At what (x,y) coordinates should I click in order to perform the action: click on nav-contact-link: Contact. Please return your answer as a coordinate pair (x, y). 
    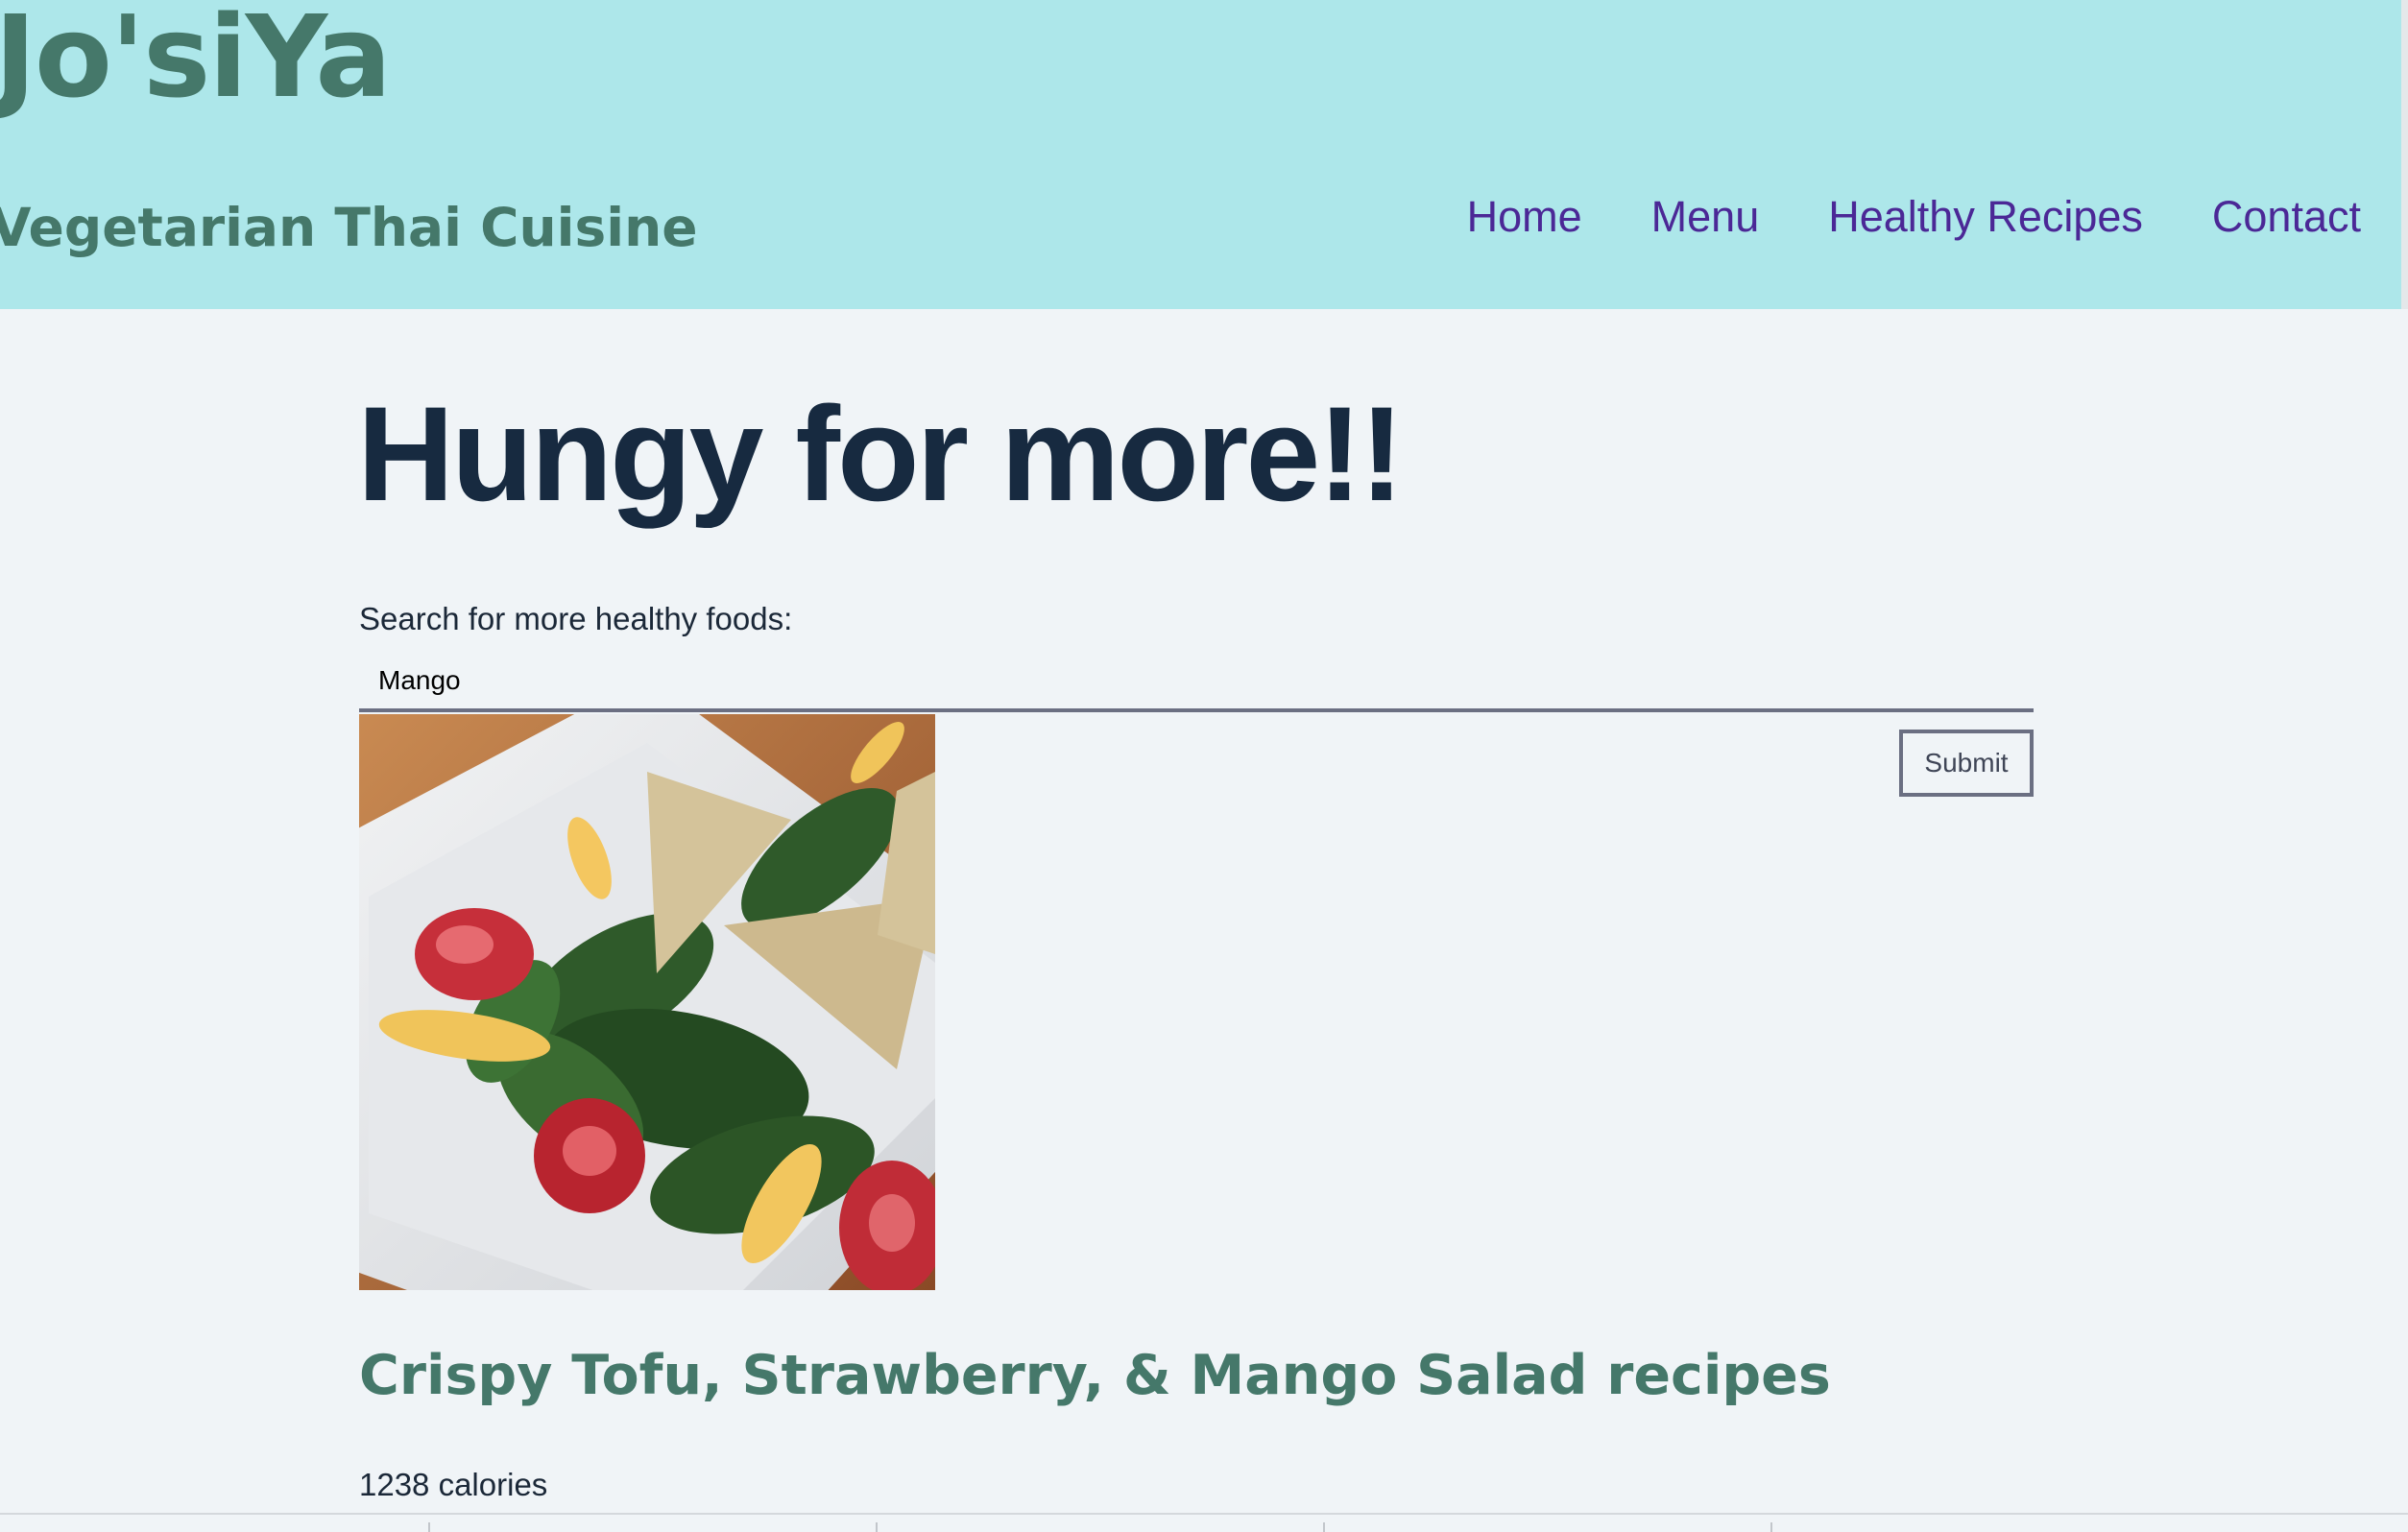
    Looking at the image, I should click on (2287, 217).